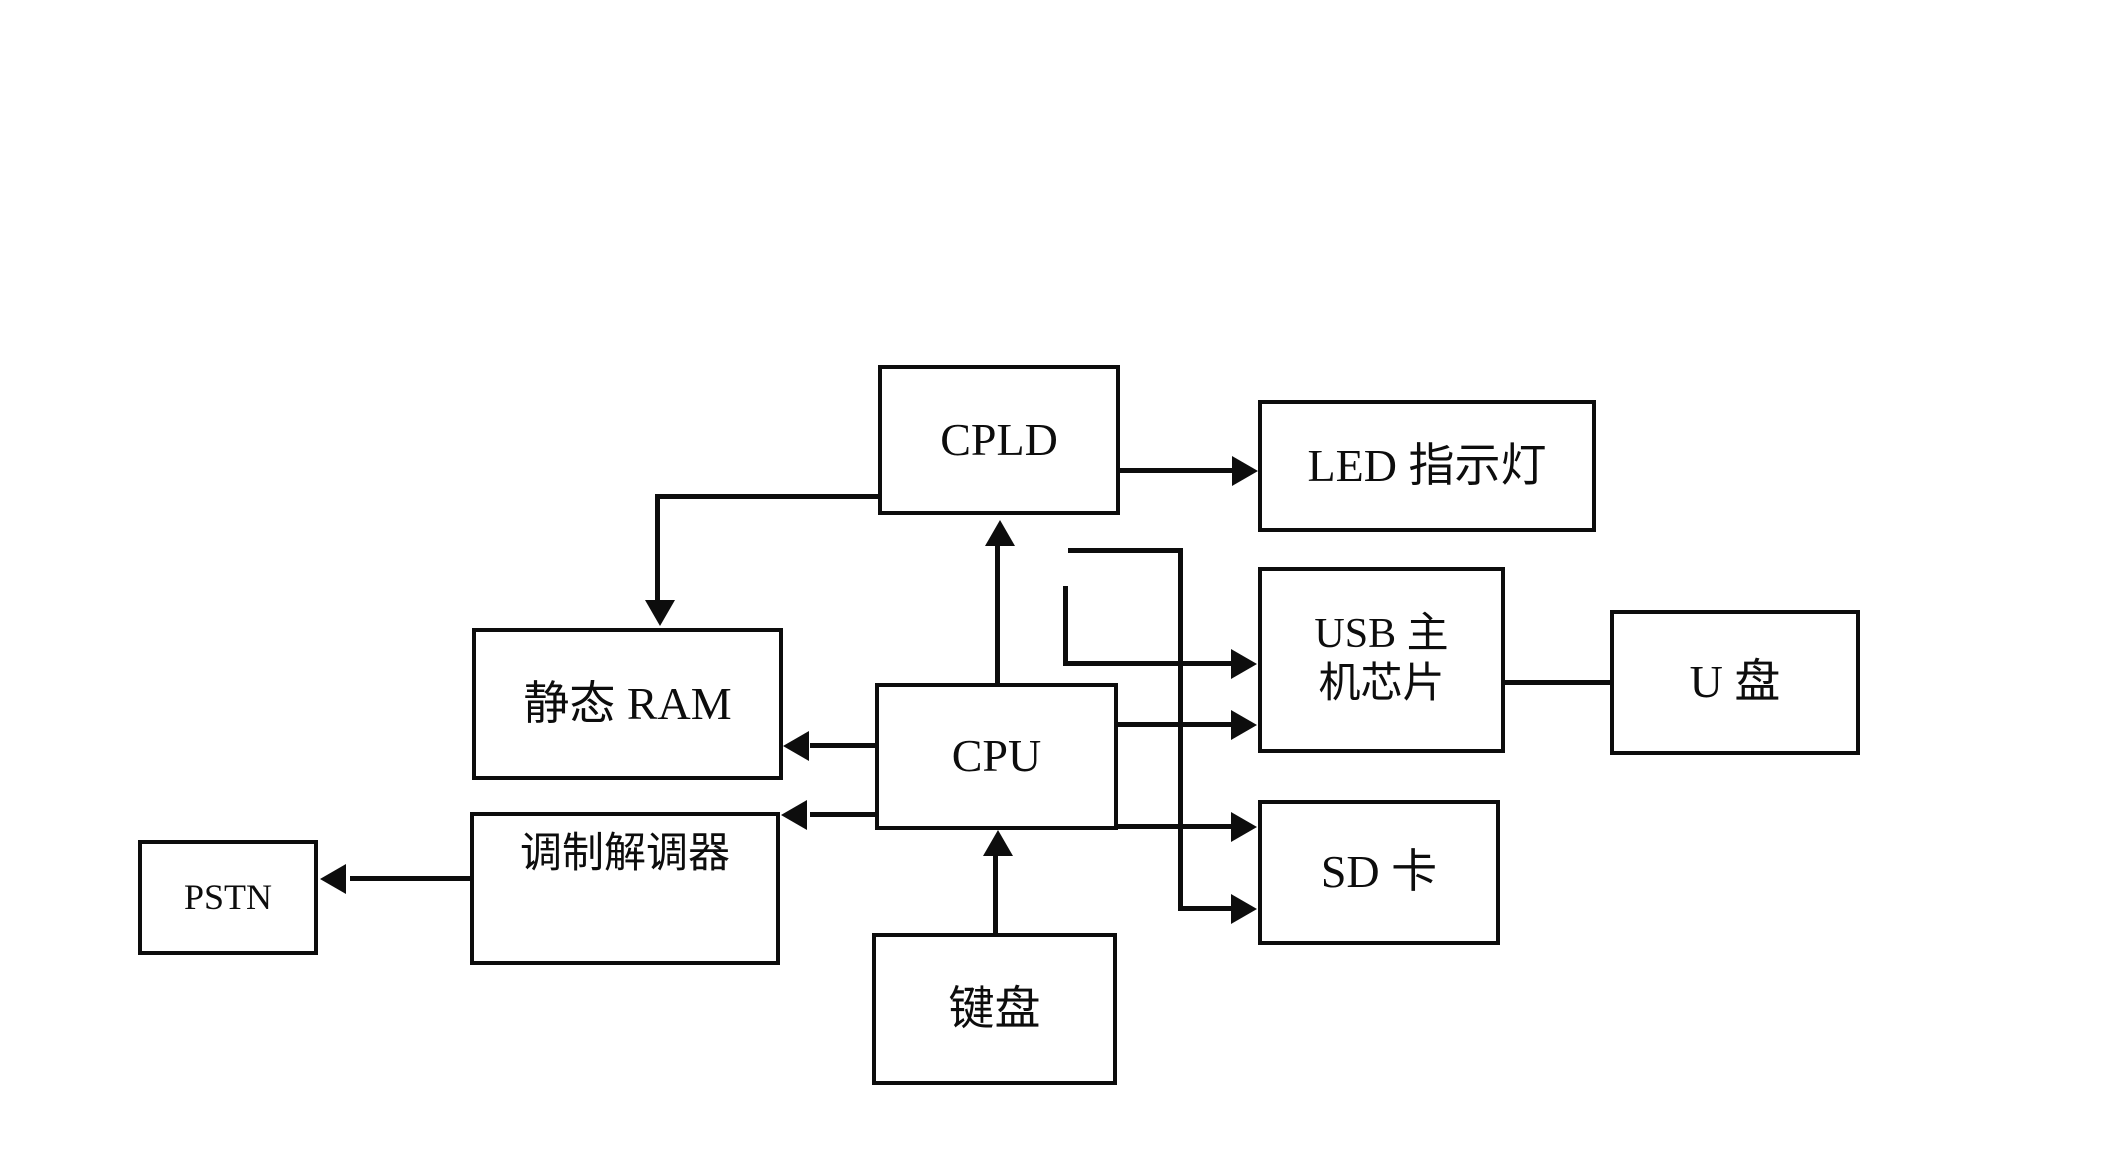 This screenshot has width=2104, height=1176. Describe the element at coordinates (845, 814) in the screenshot. I see `wire-cpu-to-modem` at that location.